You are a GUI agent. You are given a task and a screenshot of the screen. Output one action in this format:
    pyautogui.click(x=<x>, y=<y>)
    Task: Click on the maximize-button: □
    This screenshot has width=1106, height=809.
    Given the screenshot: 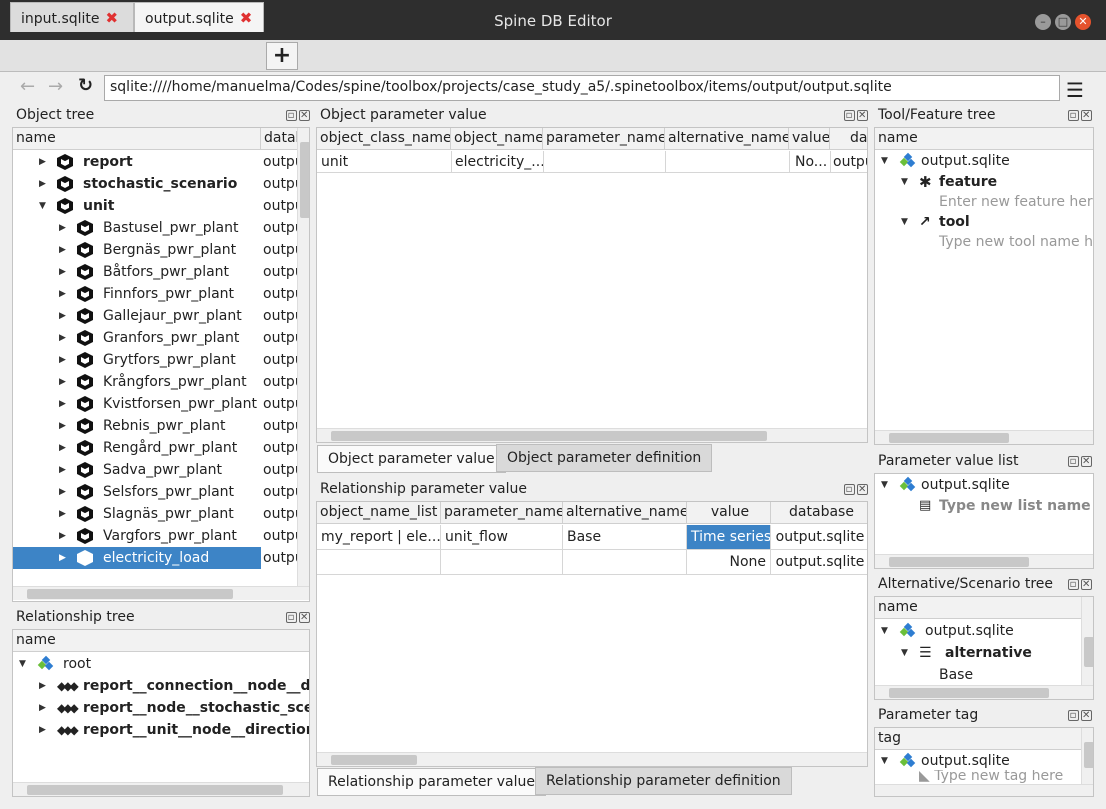 What is the action you would take?
    pyautogui.click(x=1063, y=22)
    